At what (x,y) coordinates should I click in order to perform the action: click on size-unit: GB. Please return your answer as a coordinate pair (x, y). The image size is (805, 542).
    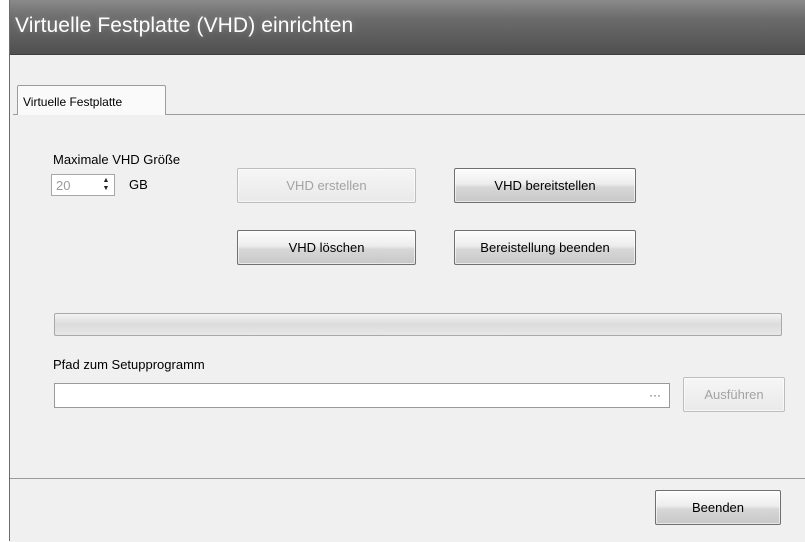
    Looking at the image, I should click on (138, 184).